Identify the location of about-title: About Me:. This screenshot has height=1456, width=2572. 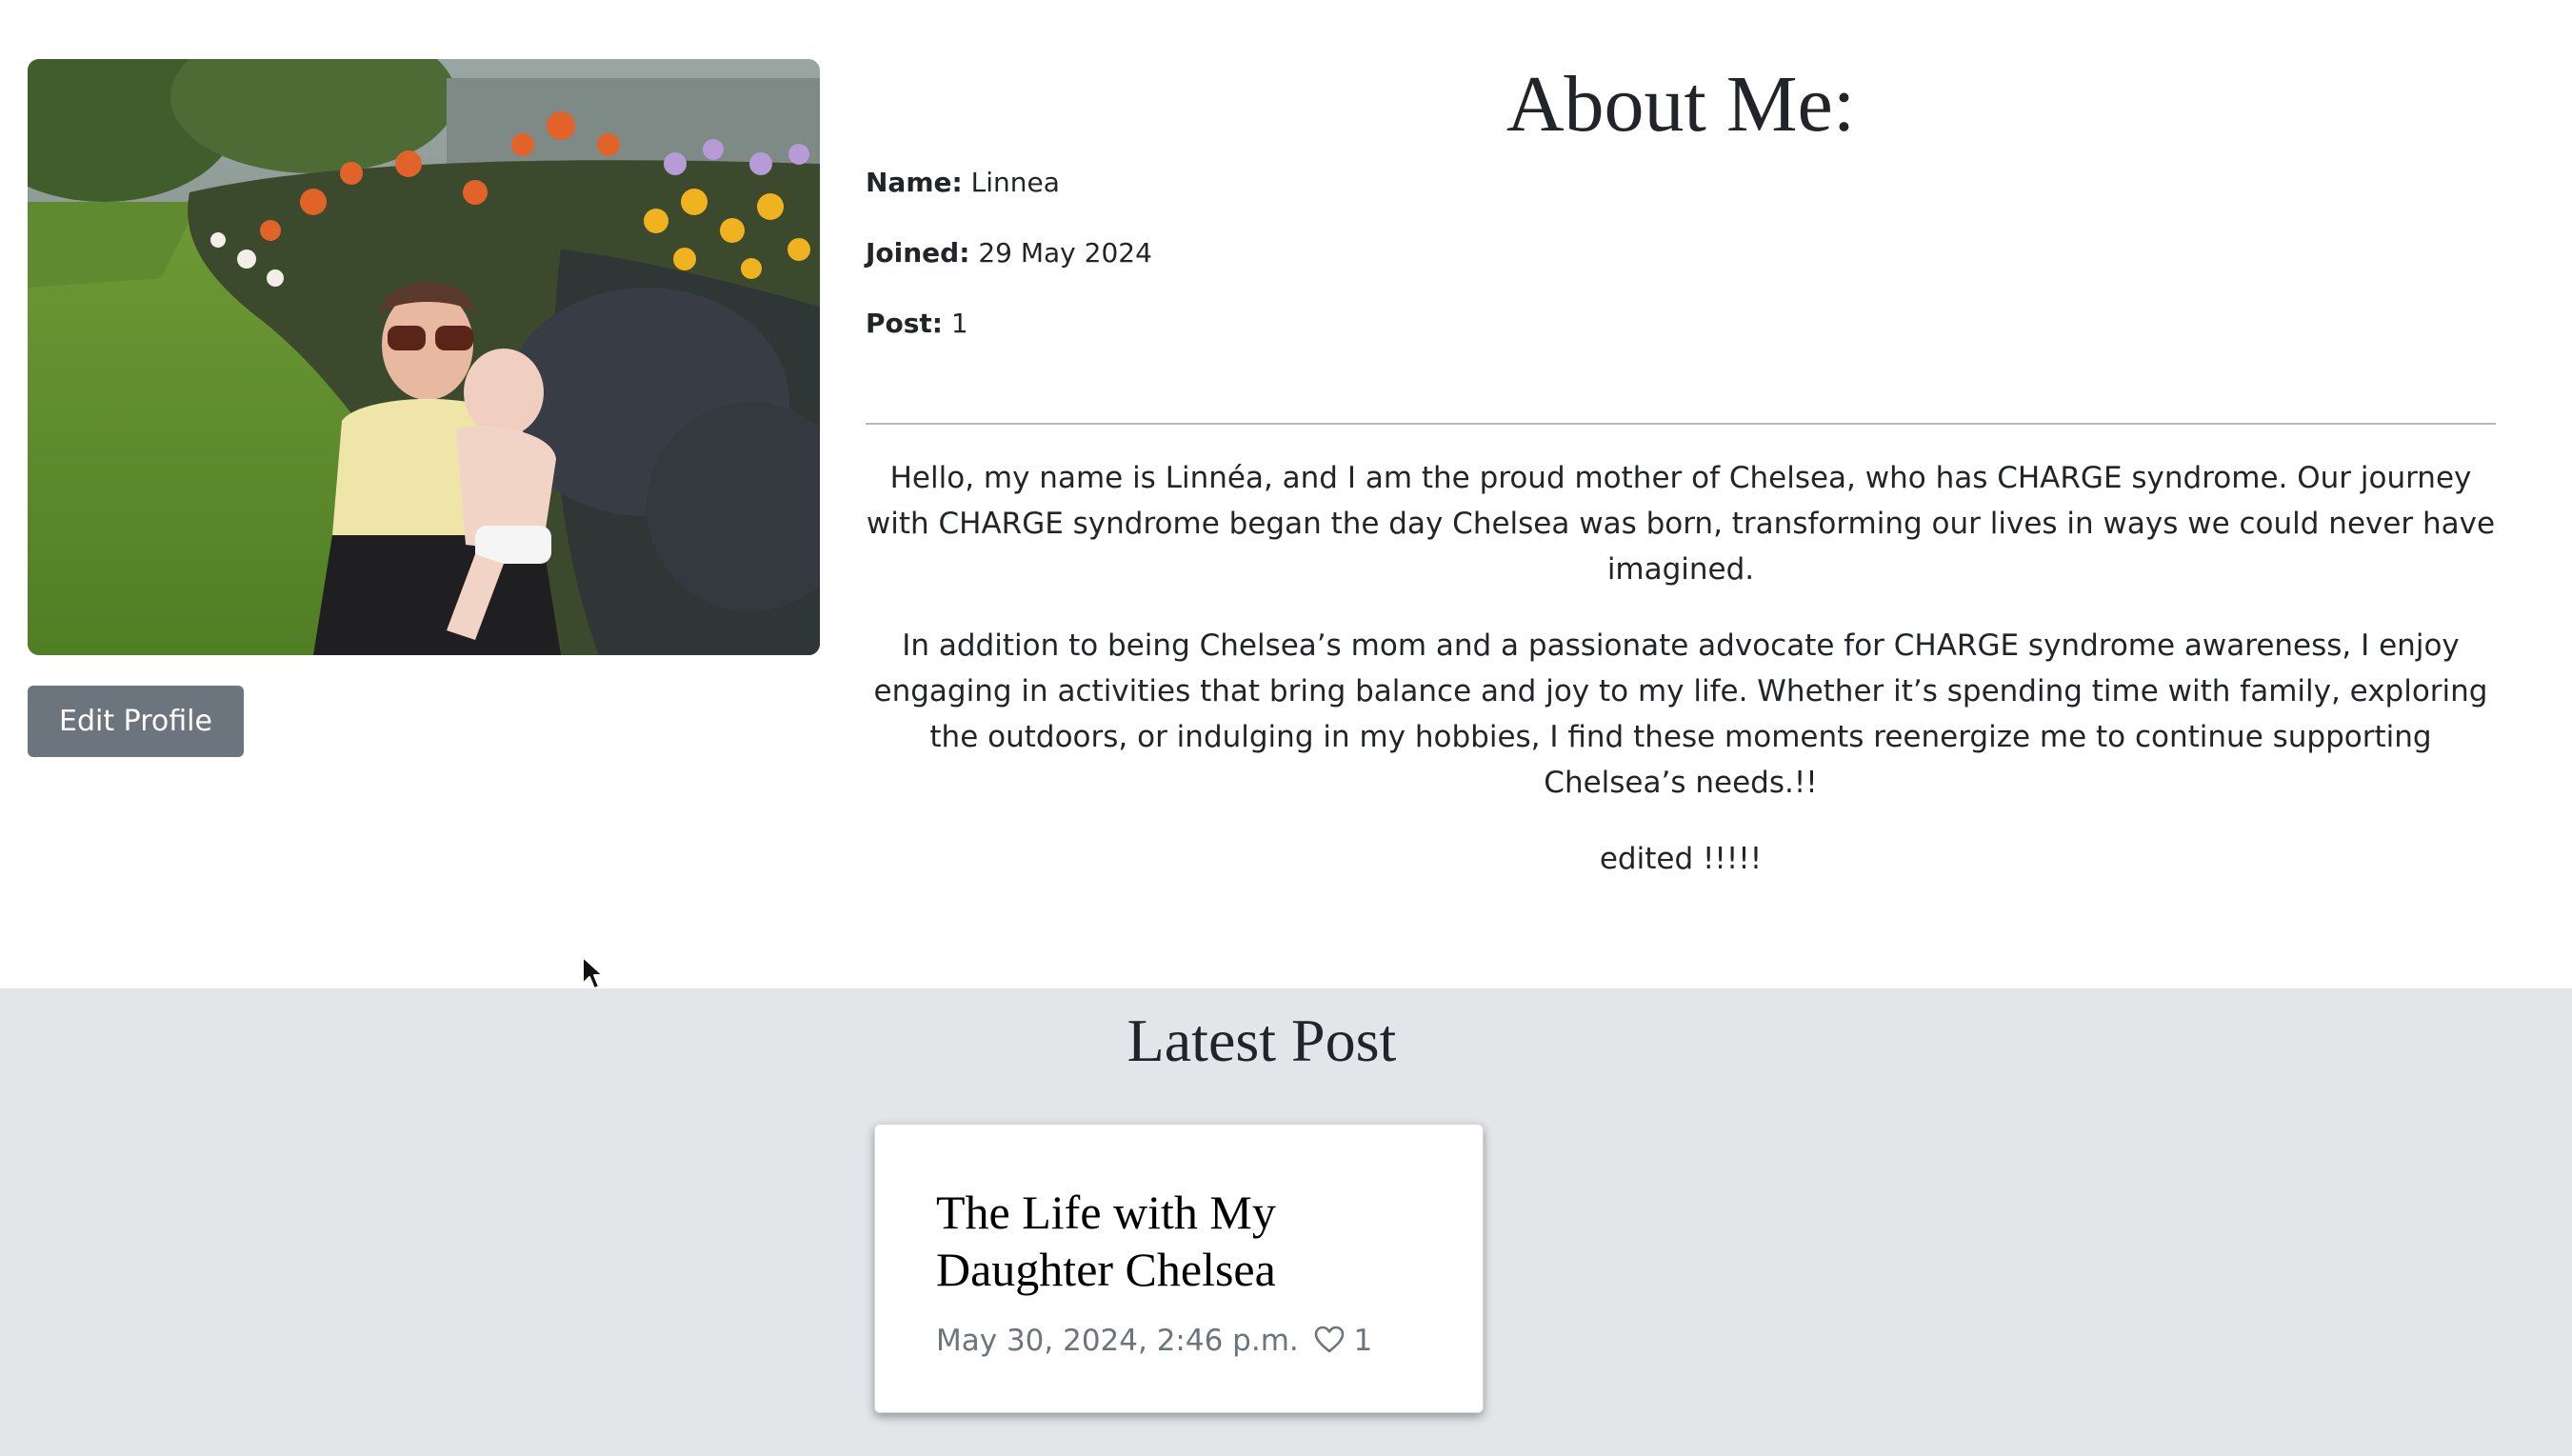
(1680, 104).